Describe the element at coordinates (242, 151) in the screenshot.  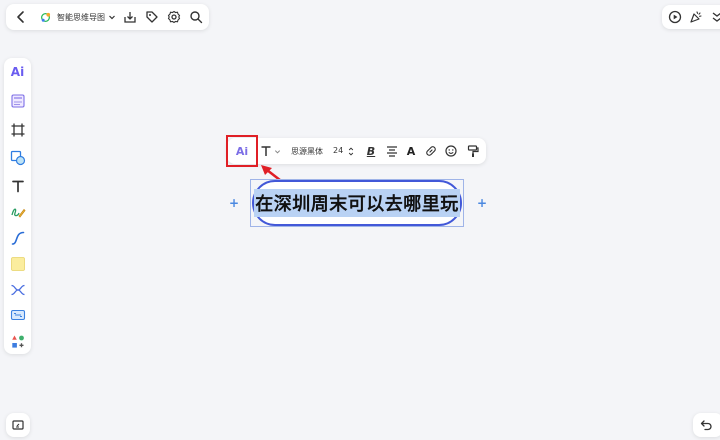
I see `ai-button-highlight` at that location.